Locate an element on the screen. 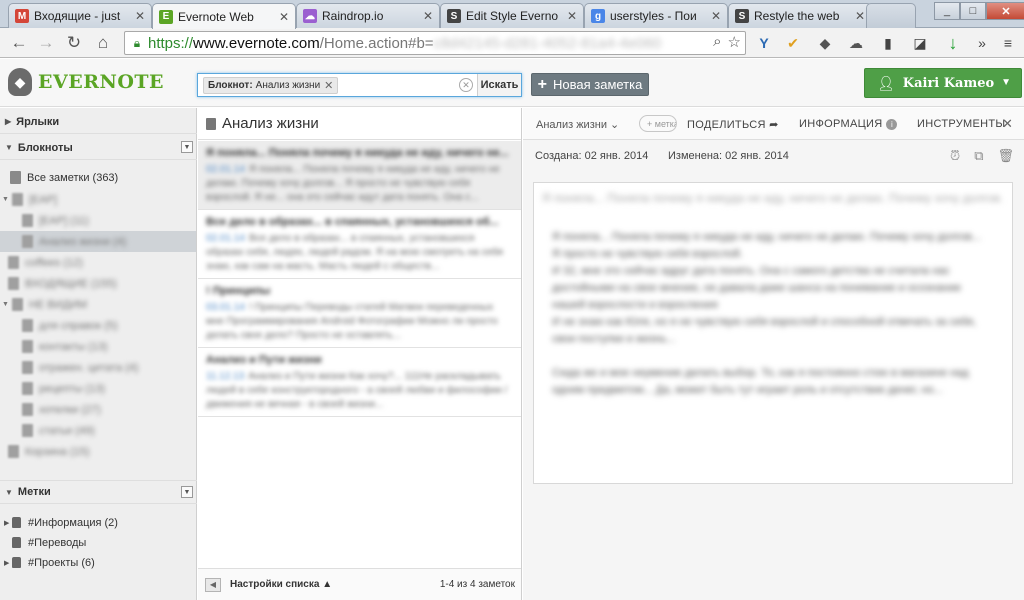 The height and width of the screenshot is (600, 1024). sidebar-item-notebook: хотелки (27) is located at coordinates (98, 409).